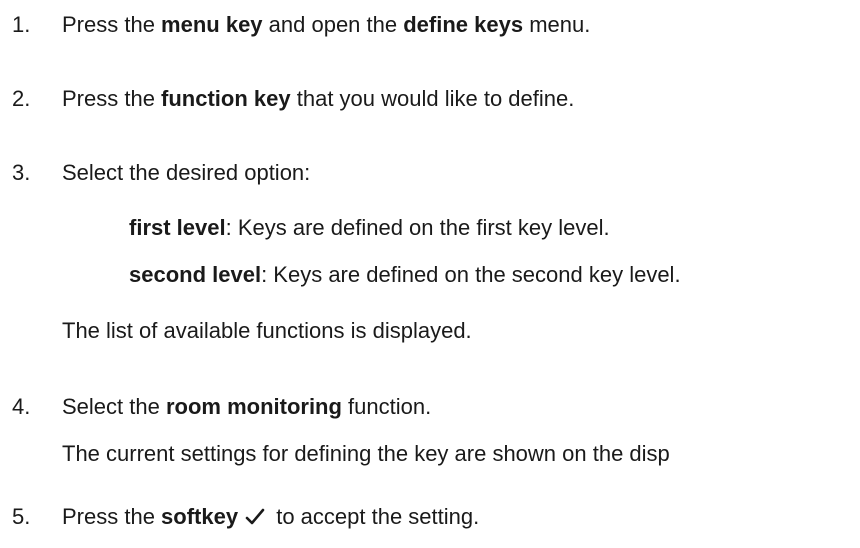  What do you see at coordinates (195, 274) in the screenshot?
I see `option-term: second level` at bounding box center [195, 274].